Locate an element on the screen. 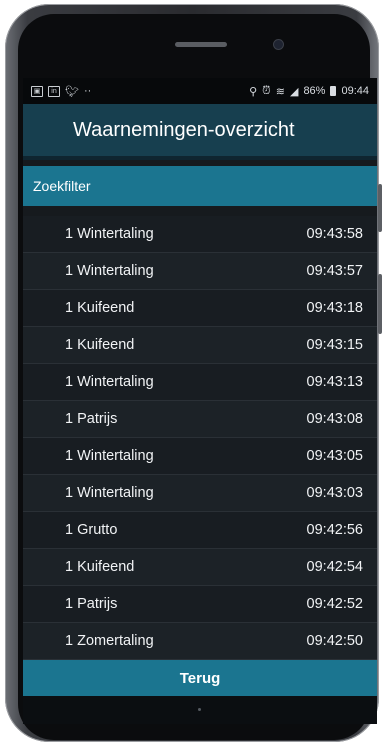  observation-time: 09:43:18 is located at coordinates (334, 308).